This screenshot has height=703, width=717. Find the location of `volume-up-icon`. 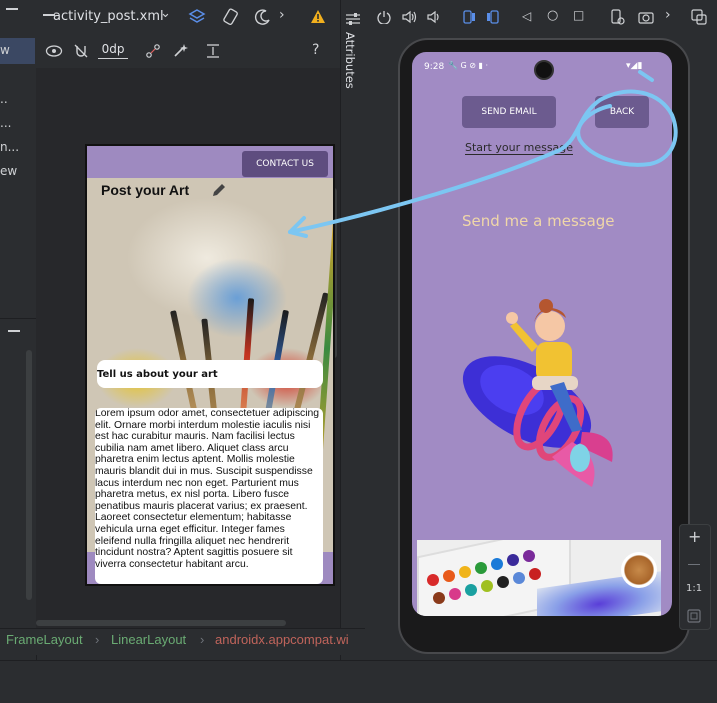

volume-up-icon is located at coordinates (410, 17).